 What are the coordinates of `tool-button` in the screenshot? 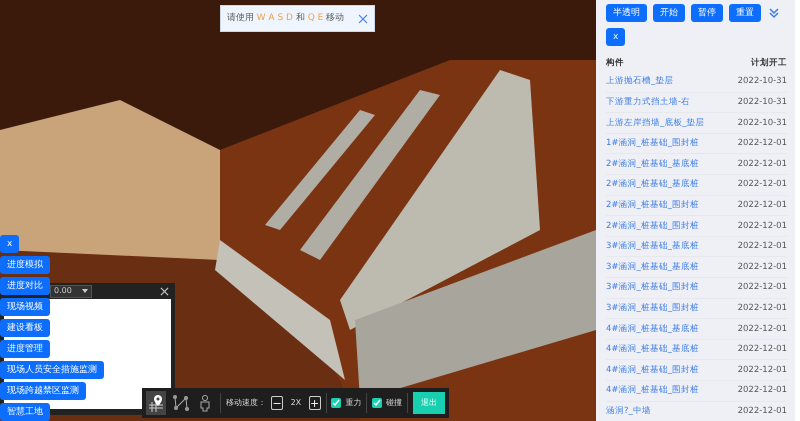 It's located at (156, 403).